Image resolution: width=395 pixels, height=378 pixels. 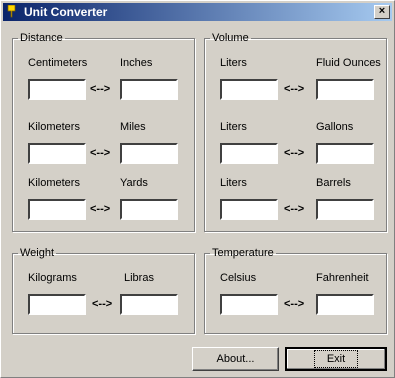 What do you see at coordinates (11, 11) in the screenshot?
I see `app-icon` at bounding box center [11, 11].